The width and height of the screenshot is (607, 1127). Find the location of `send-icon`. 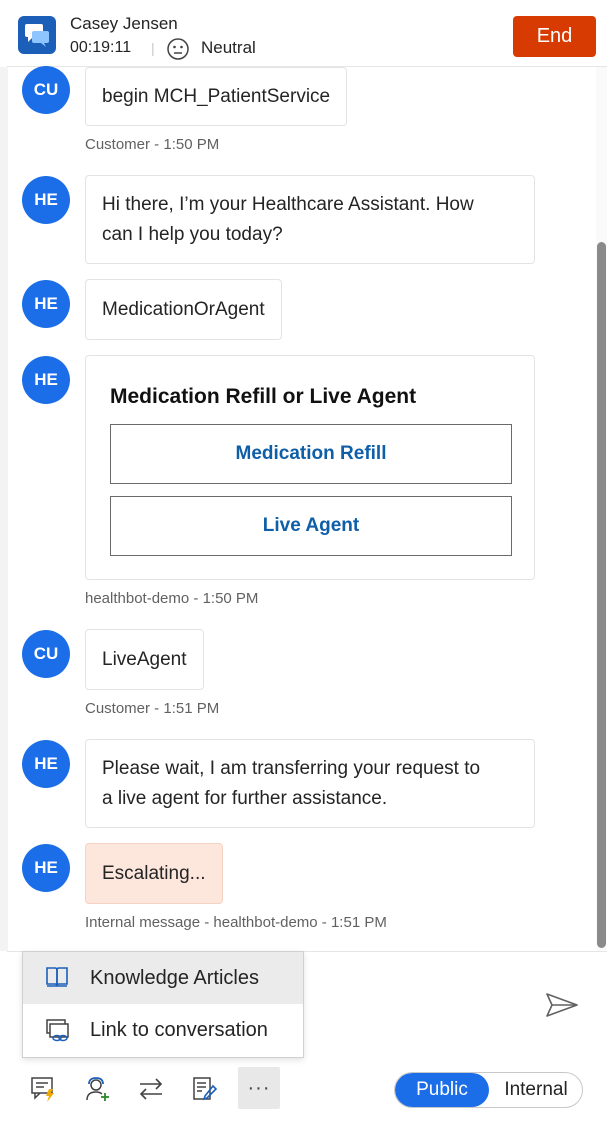

send-icon is located at coordinates (562, 1007).